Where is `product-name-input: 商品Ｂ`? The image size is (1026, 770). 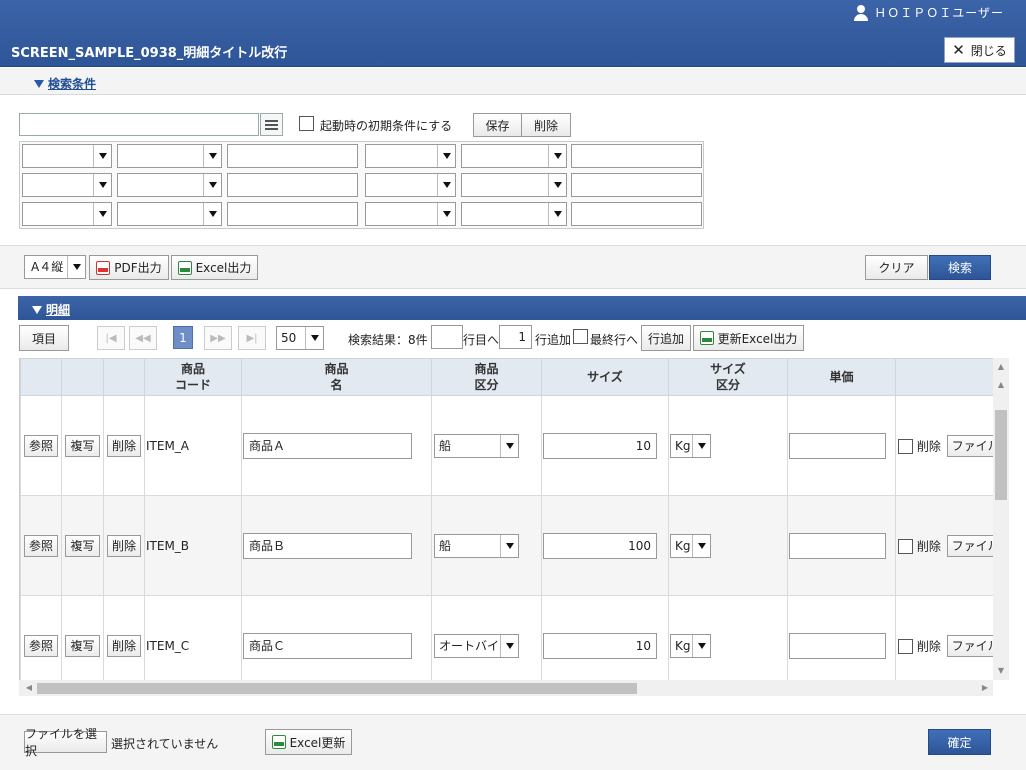
product-name-input: 商品Ｂ is located at coordinates (327, 545).